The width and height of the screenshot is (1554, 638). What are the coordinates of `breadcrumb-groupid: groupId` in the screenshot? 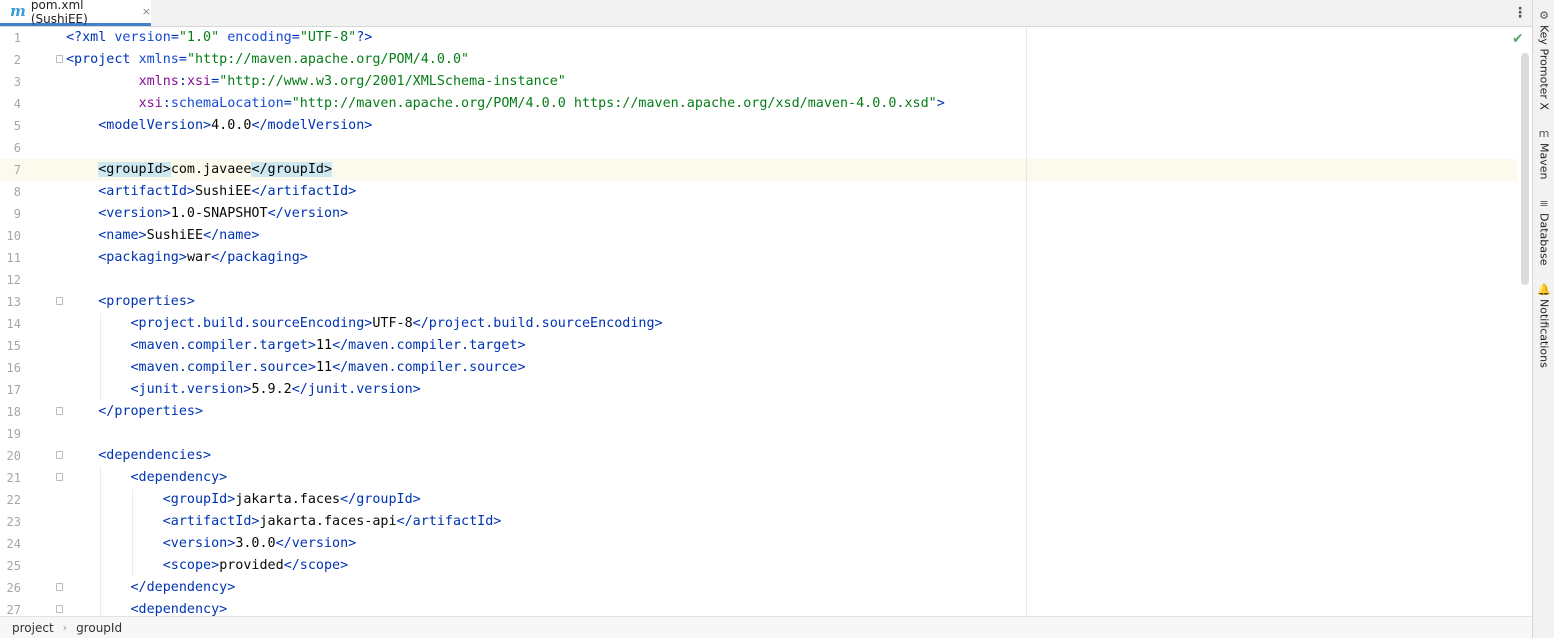 It's located at (99, 628).